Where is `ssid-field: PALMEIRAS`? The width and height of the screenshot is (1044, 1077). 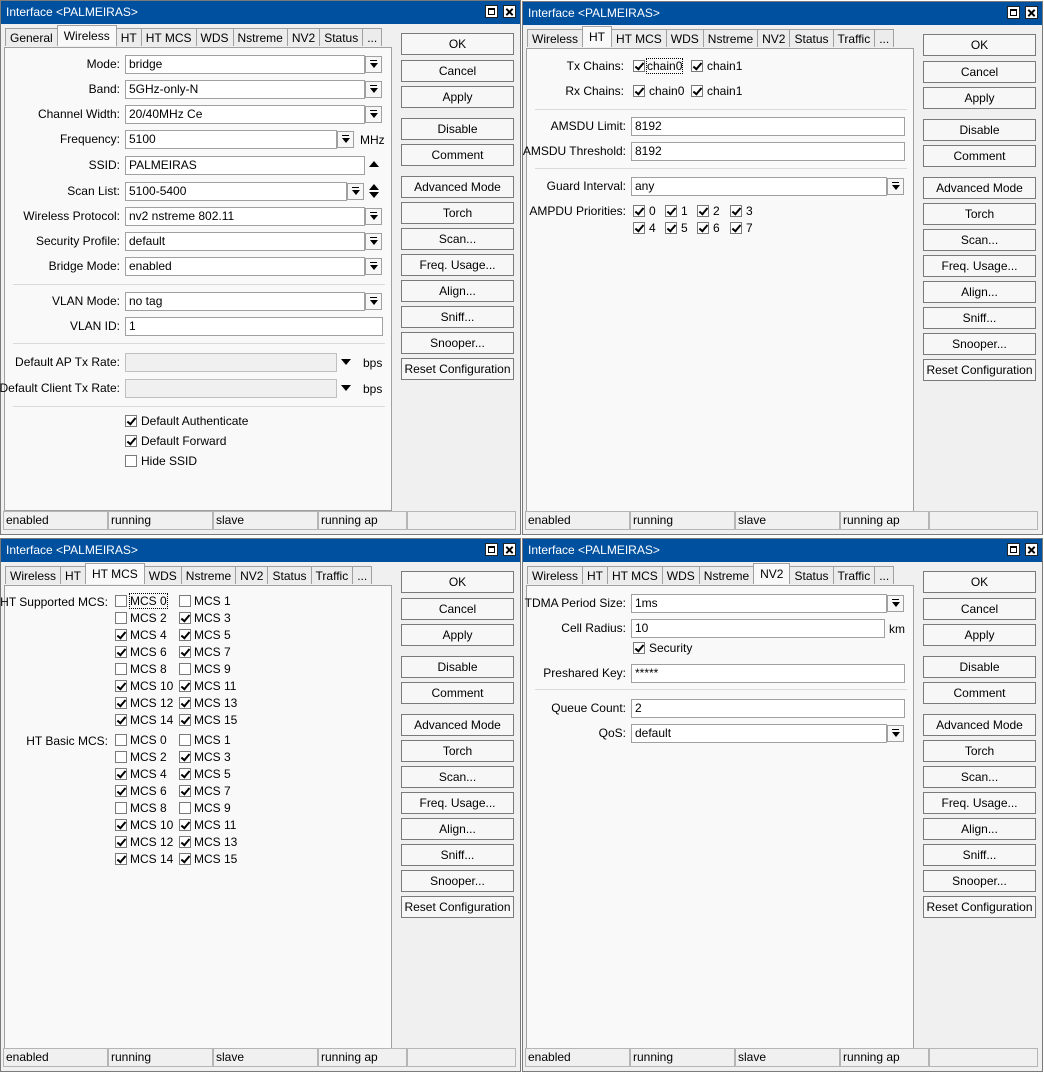
ssid-field: PALMEIRAS is located at coordinates (245, 165).